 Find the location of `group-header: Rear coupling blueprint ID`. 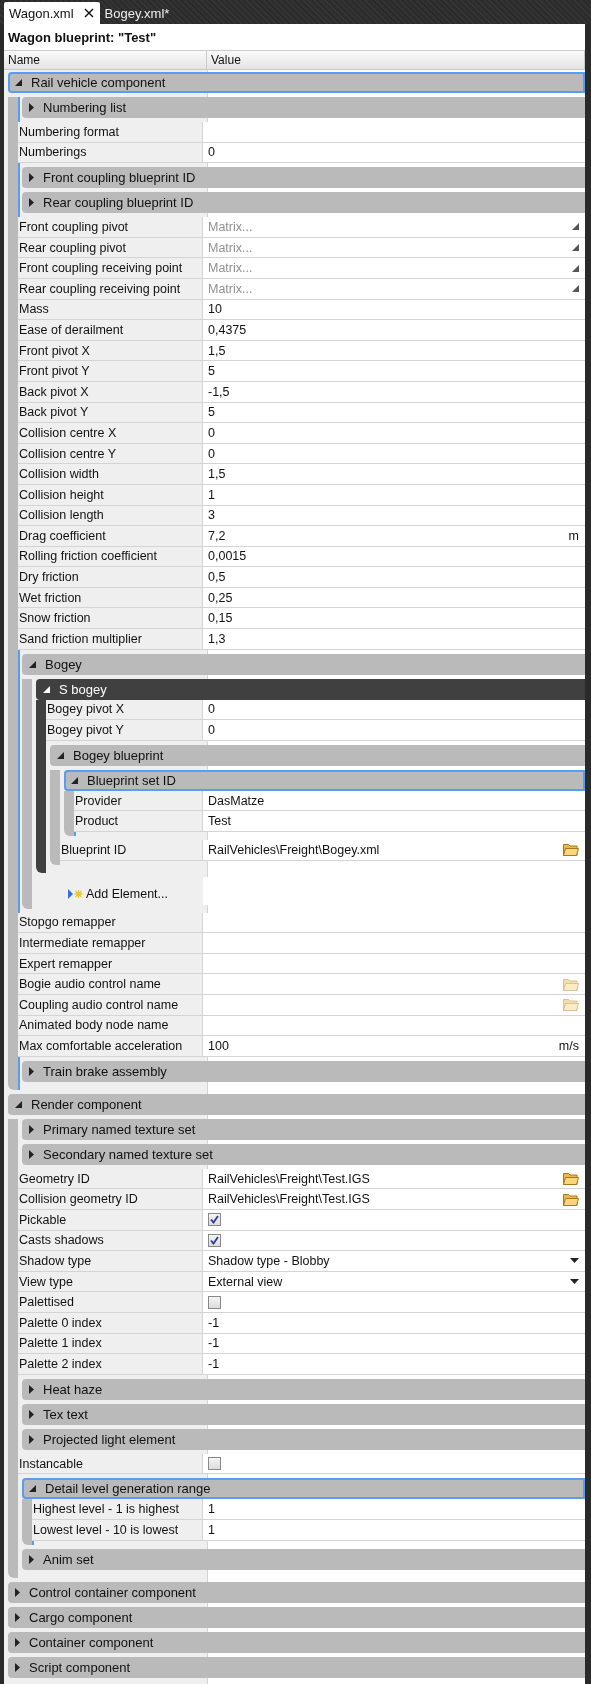

group-header: Rear coupling blueprint ID is located at coordinates (303, 203).